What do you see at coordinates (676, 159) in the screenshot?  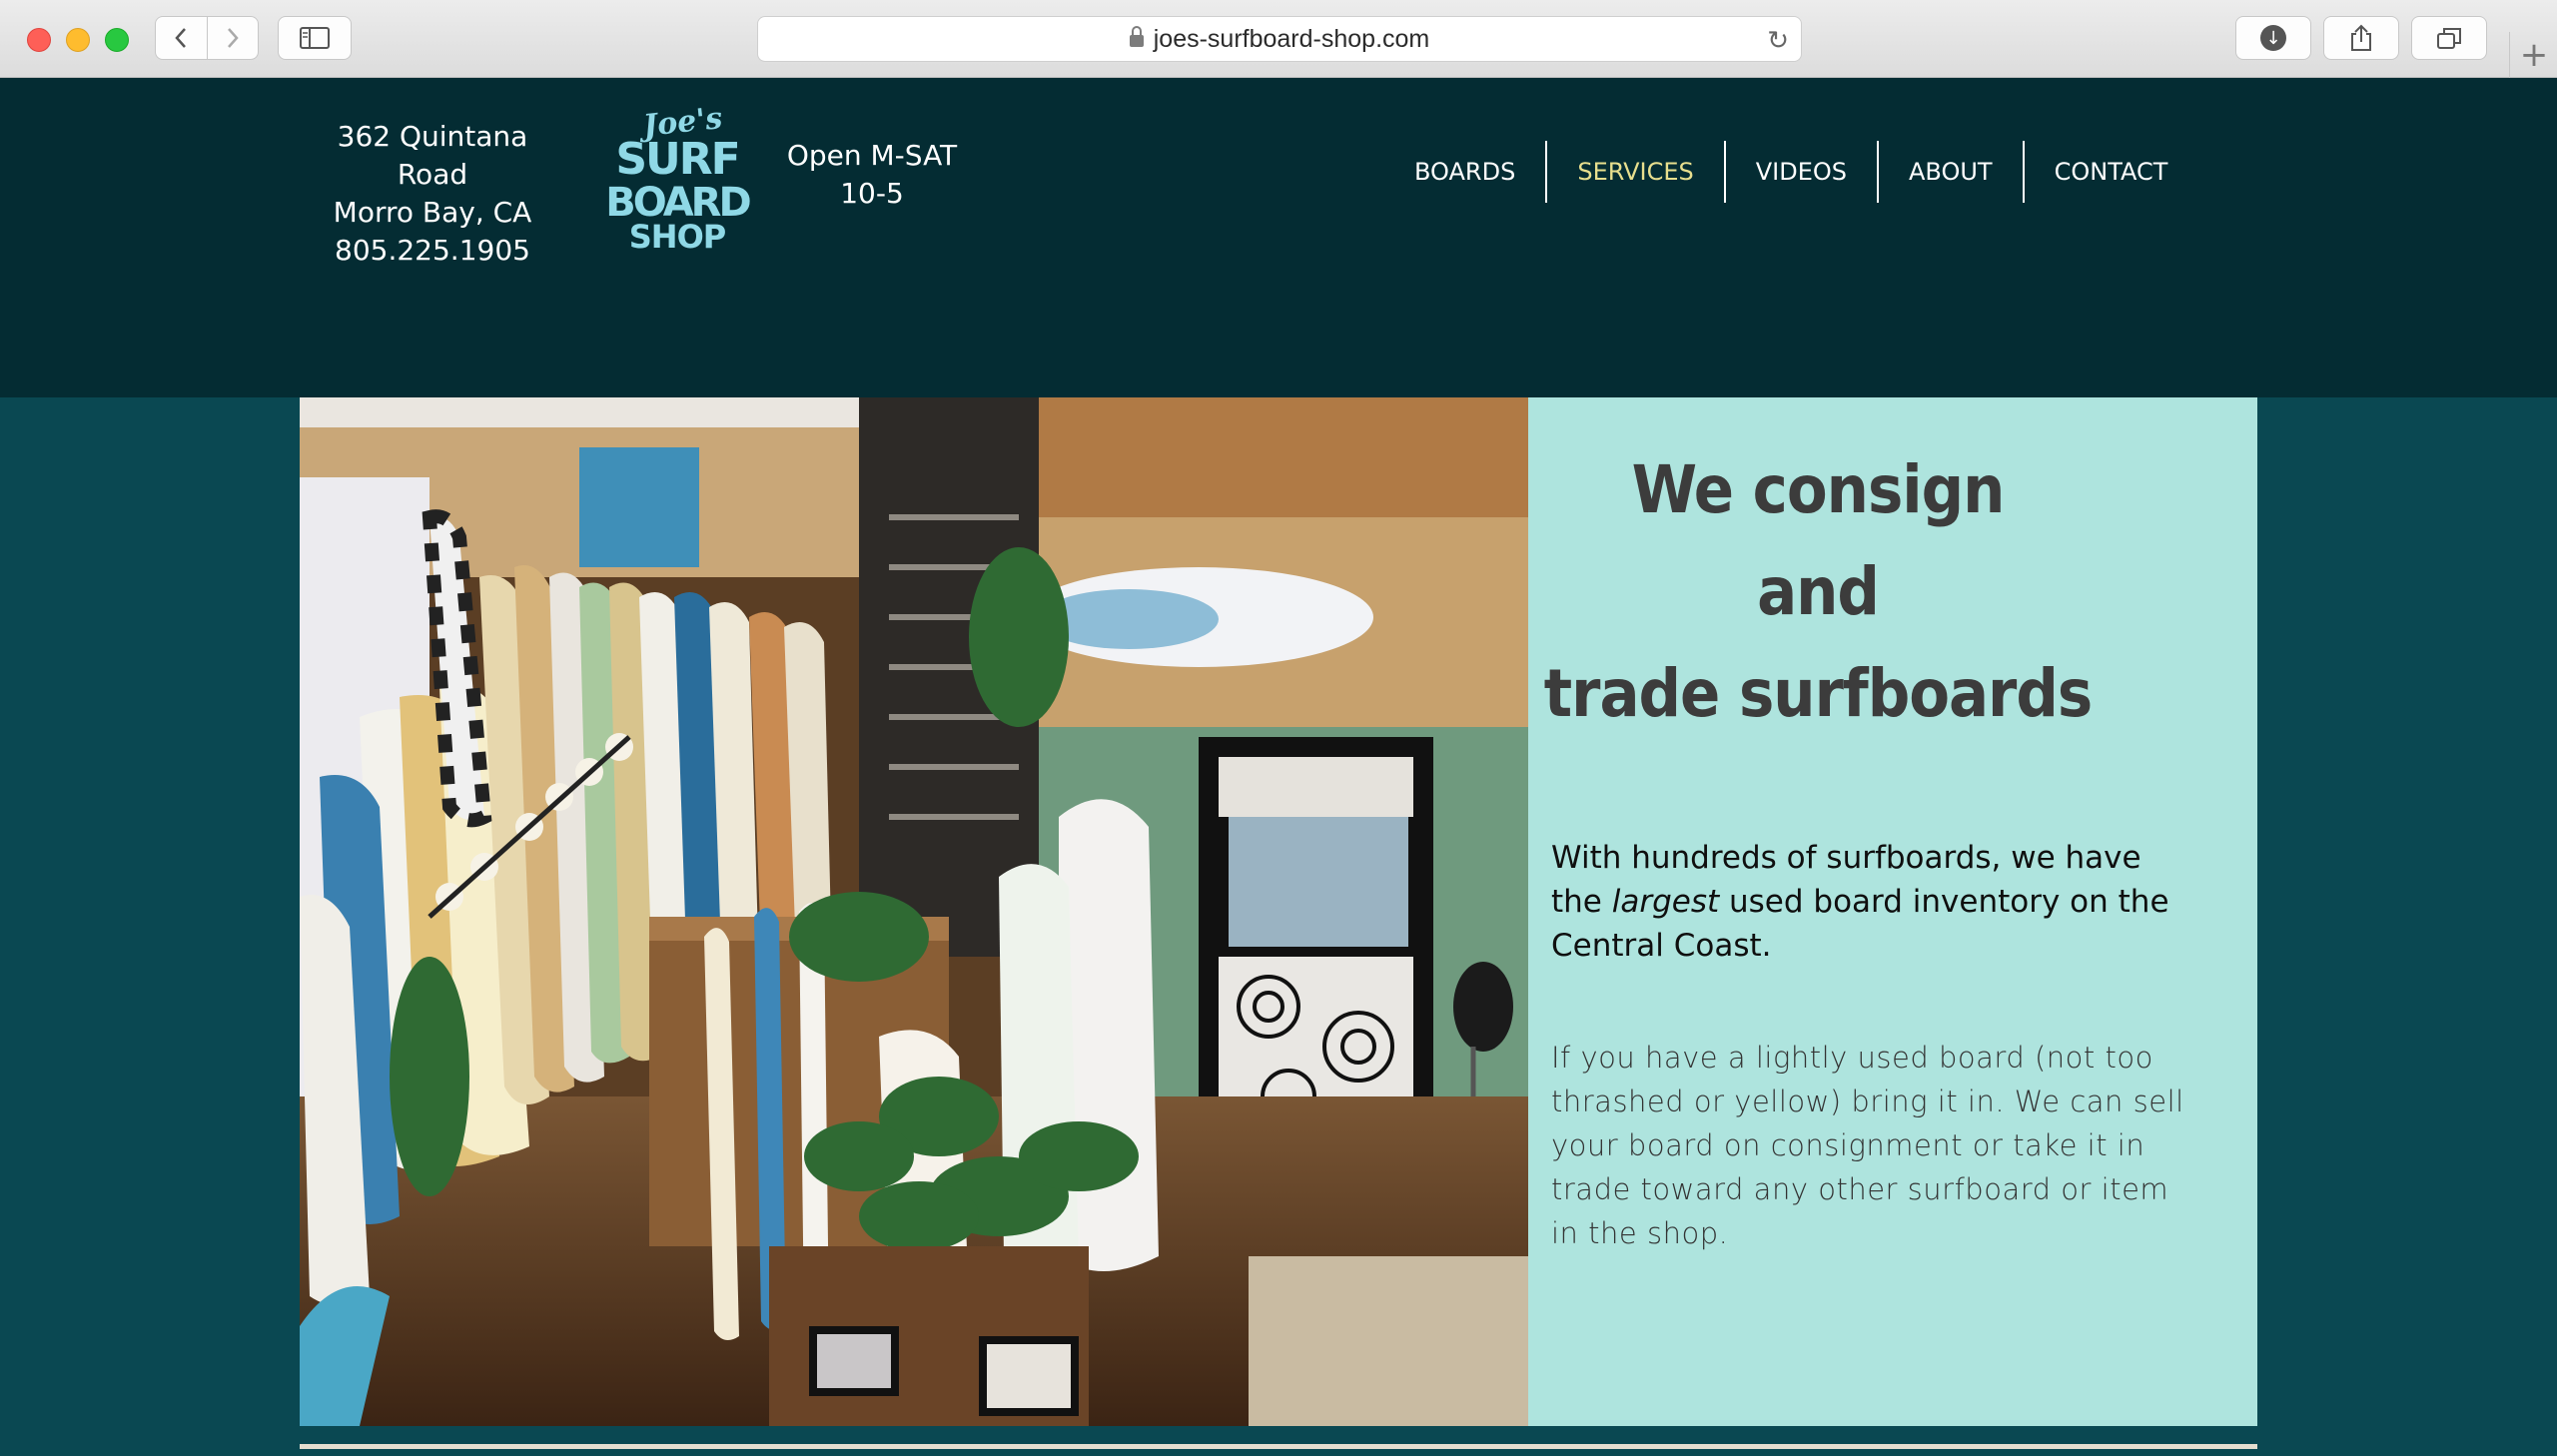 I see `logo-text-surf: SURF` at bounding box center [676, 159].